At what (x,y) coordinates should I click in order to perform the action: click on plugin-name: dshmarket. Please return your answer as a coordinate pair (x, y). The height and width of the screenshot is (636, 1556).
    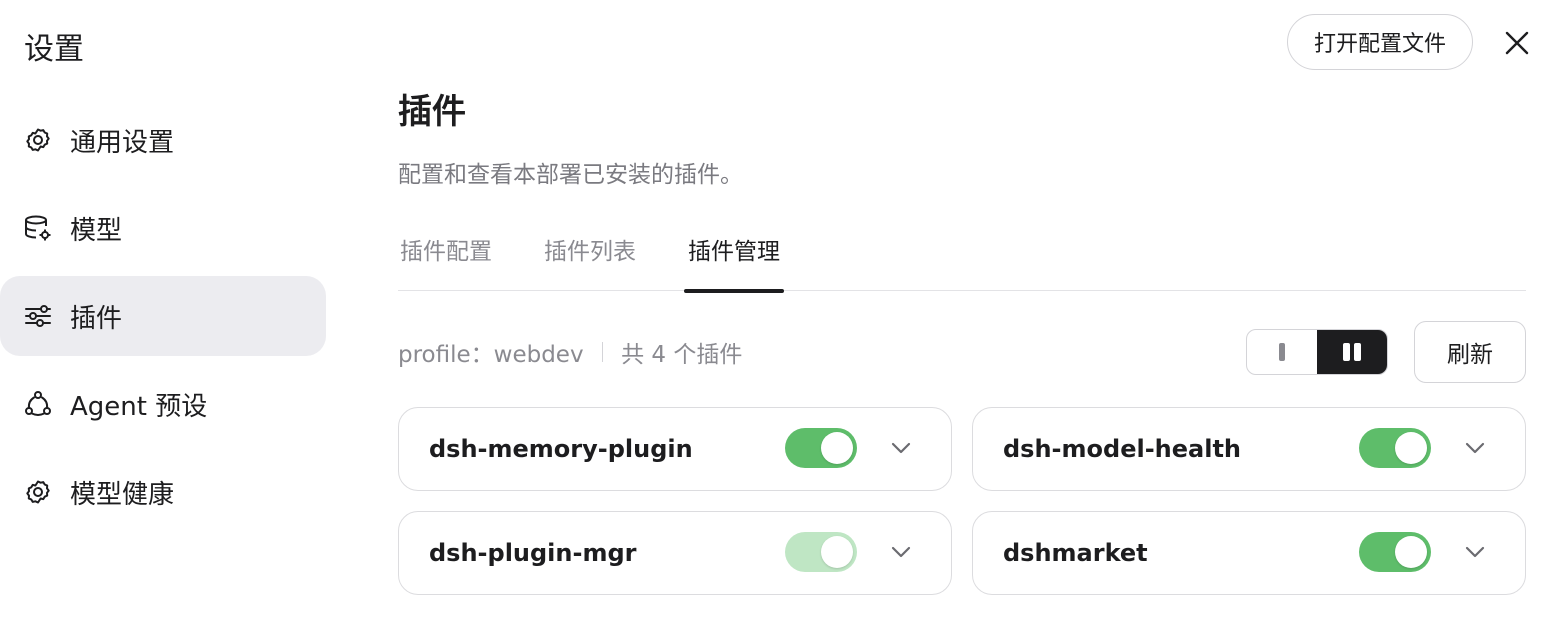
    Looking at the image, I should click on (1075, 553).